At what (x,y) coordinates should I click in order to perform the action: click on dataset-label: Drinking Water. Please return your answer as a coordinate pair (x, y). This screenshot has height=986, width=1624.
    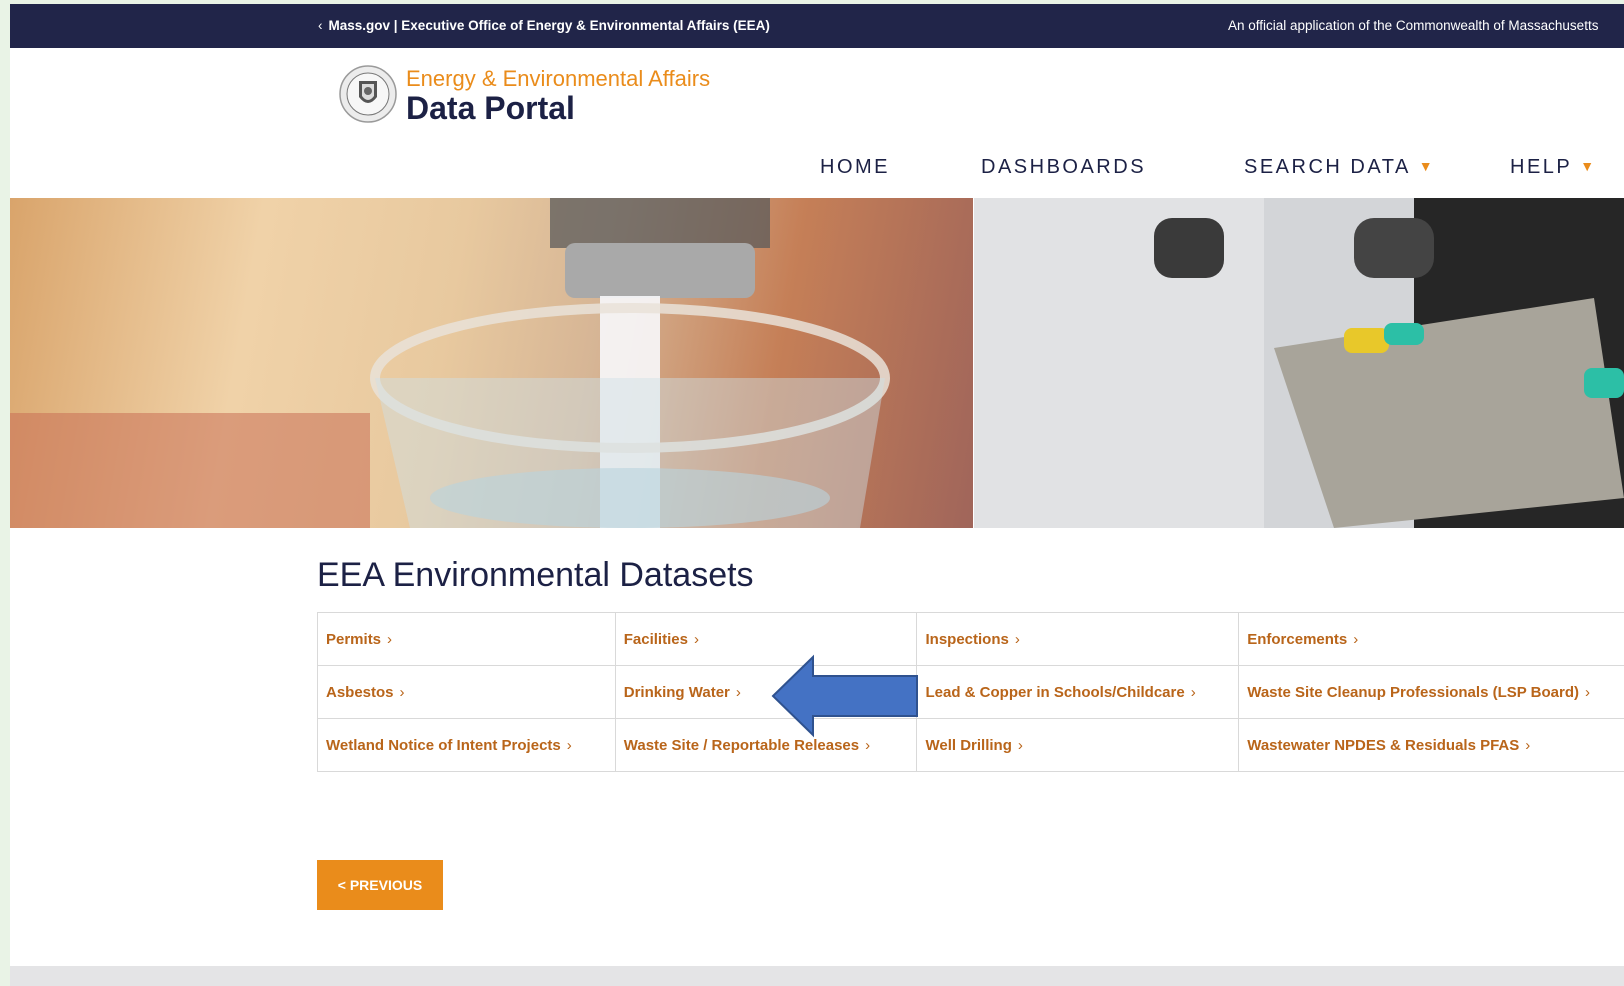
    Looking at the image, I should click on (676, 692).